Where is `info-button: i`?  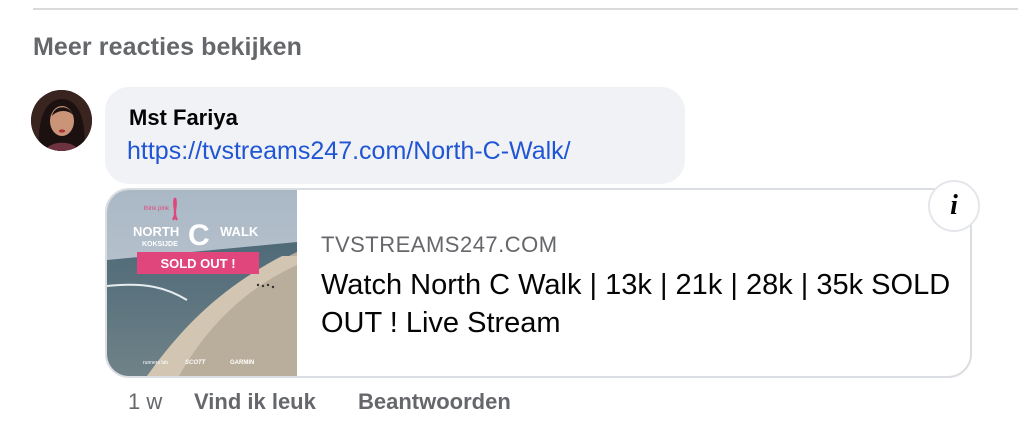 info-button: i is located at coordinates (954, 206).